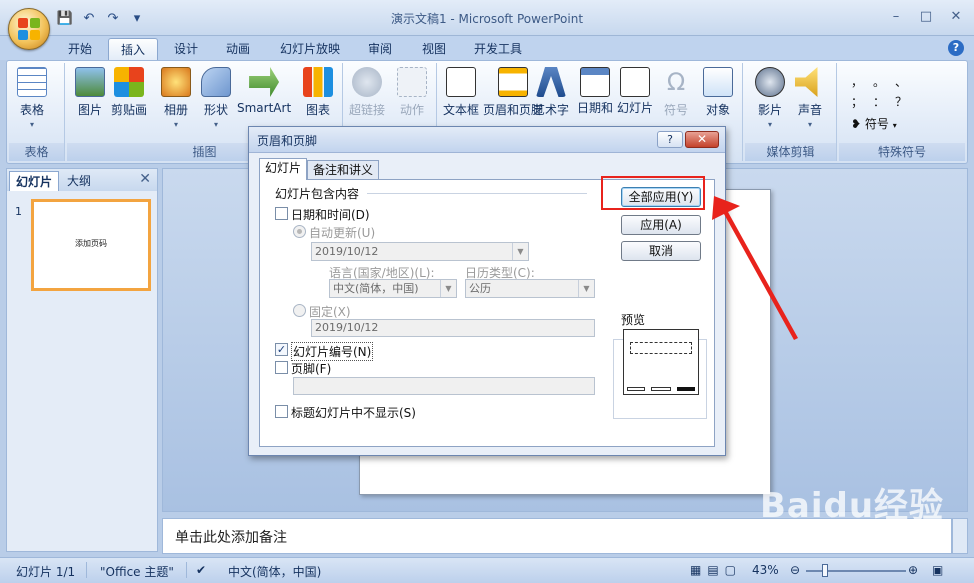 This screenshot has width=974, height=583. What do you see at coordinates (633, 319) in the screenshot?
I see `preview-label: 预览` at bounding box center [633, 319].